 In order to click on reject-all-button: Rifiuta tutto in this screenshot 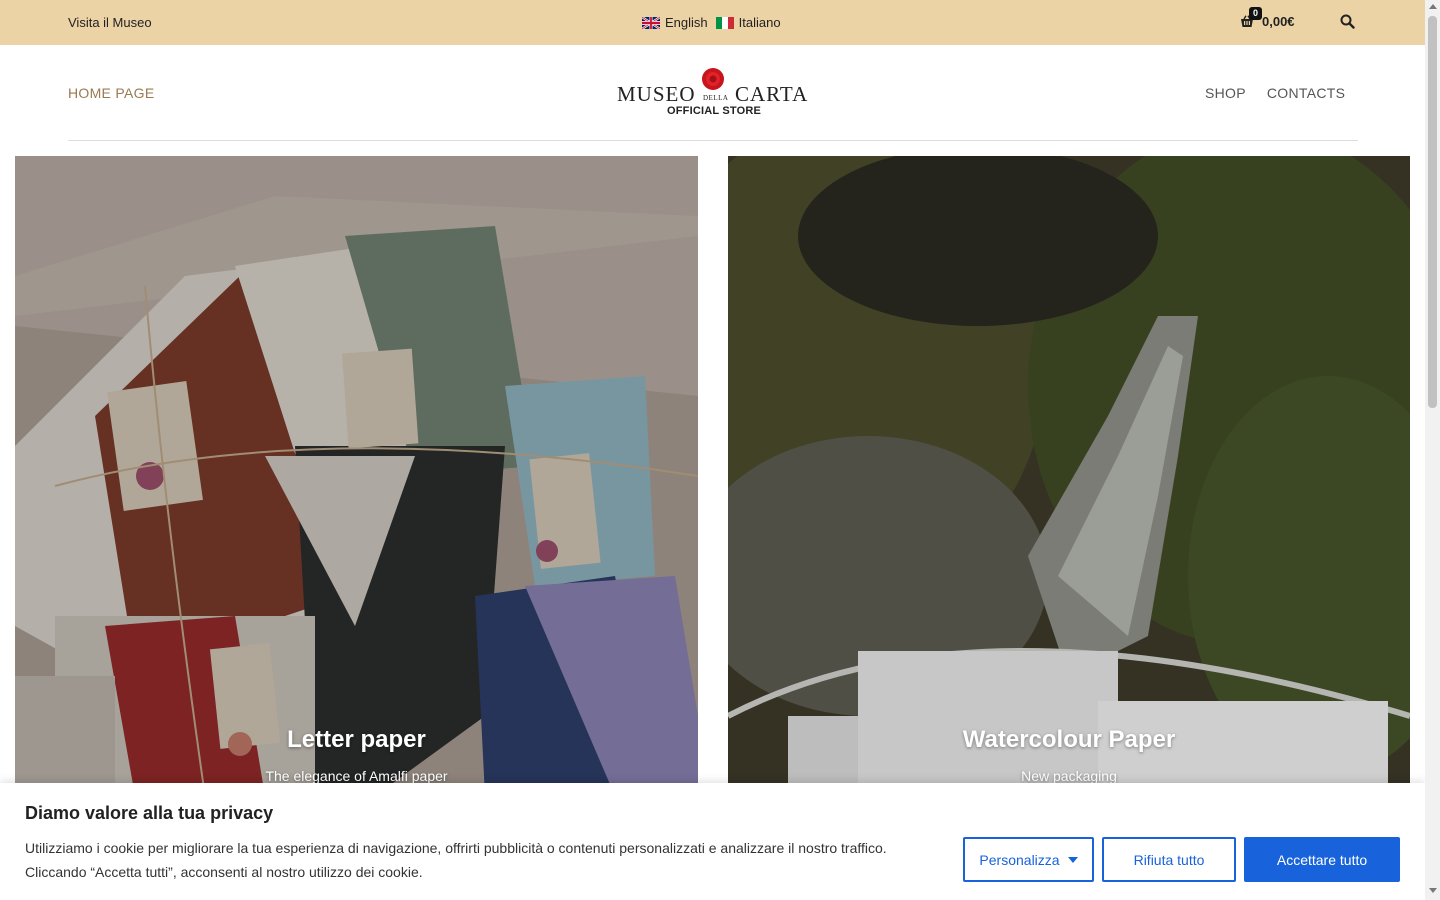, I will do `click(1169, 859)`.